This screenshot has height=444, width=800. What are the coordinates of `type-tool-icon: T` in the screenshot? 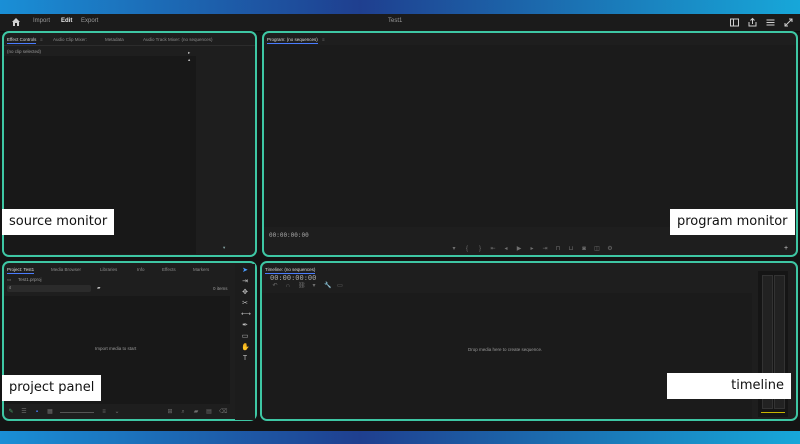 It's located at (245, 359).